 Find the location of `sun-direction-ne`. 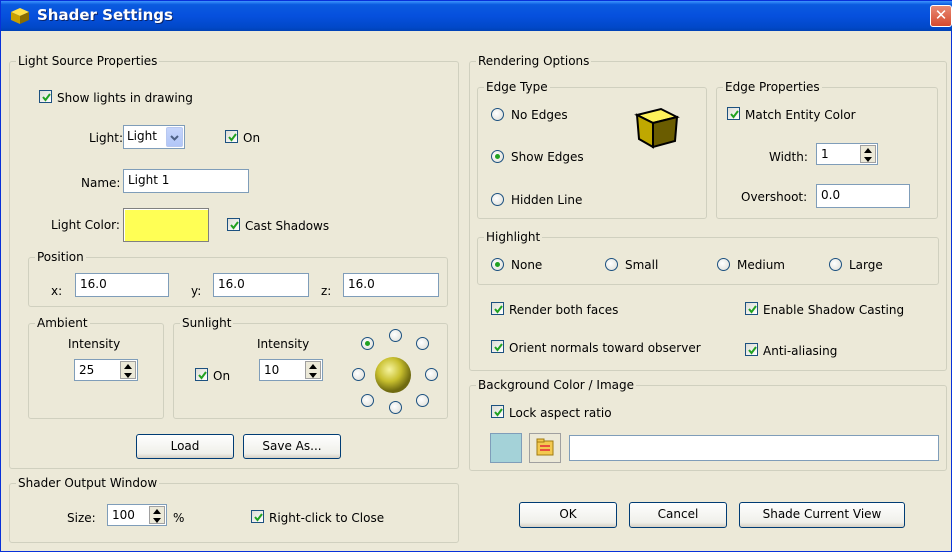

sun-direction-ne is located at coordinates (422, 343).